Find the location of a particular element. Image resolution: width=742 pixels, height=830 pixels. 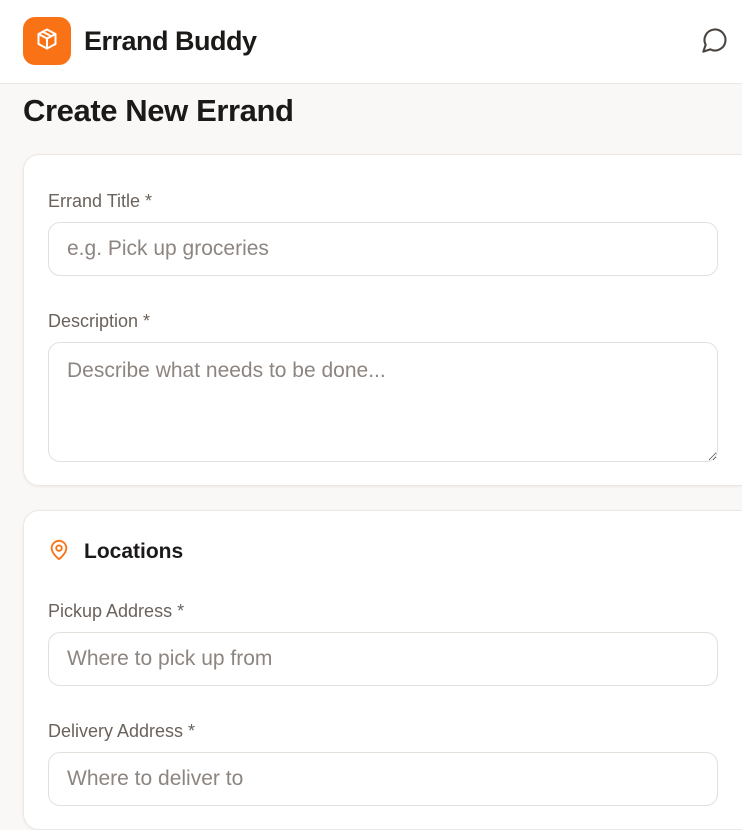

description-label: Description * is located at coordinates (99, 321).